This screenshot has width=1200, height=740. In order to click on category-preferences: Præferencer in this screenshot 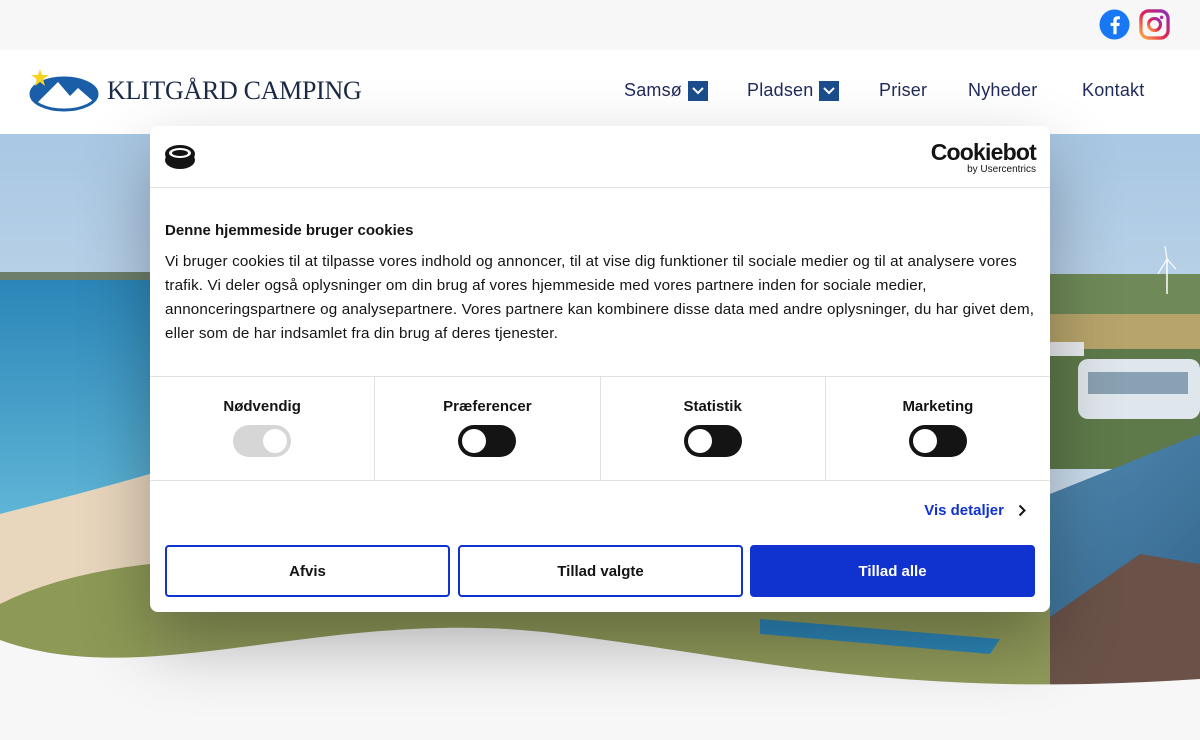, I will do `click(488, 428)`.